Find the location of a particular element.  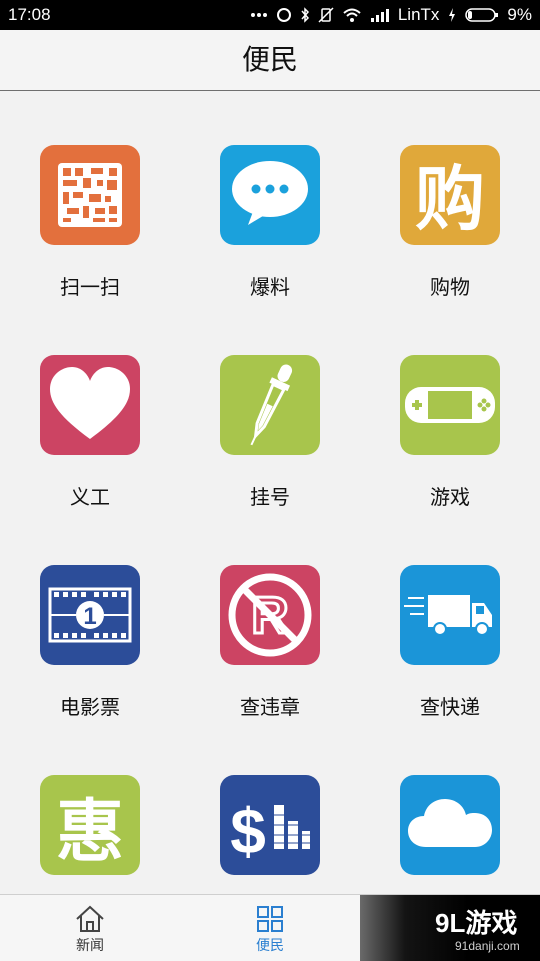

cloud-icon is located at coordinates (450, 825).